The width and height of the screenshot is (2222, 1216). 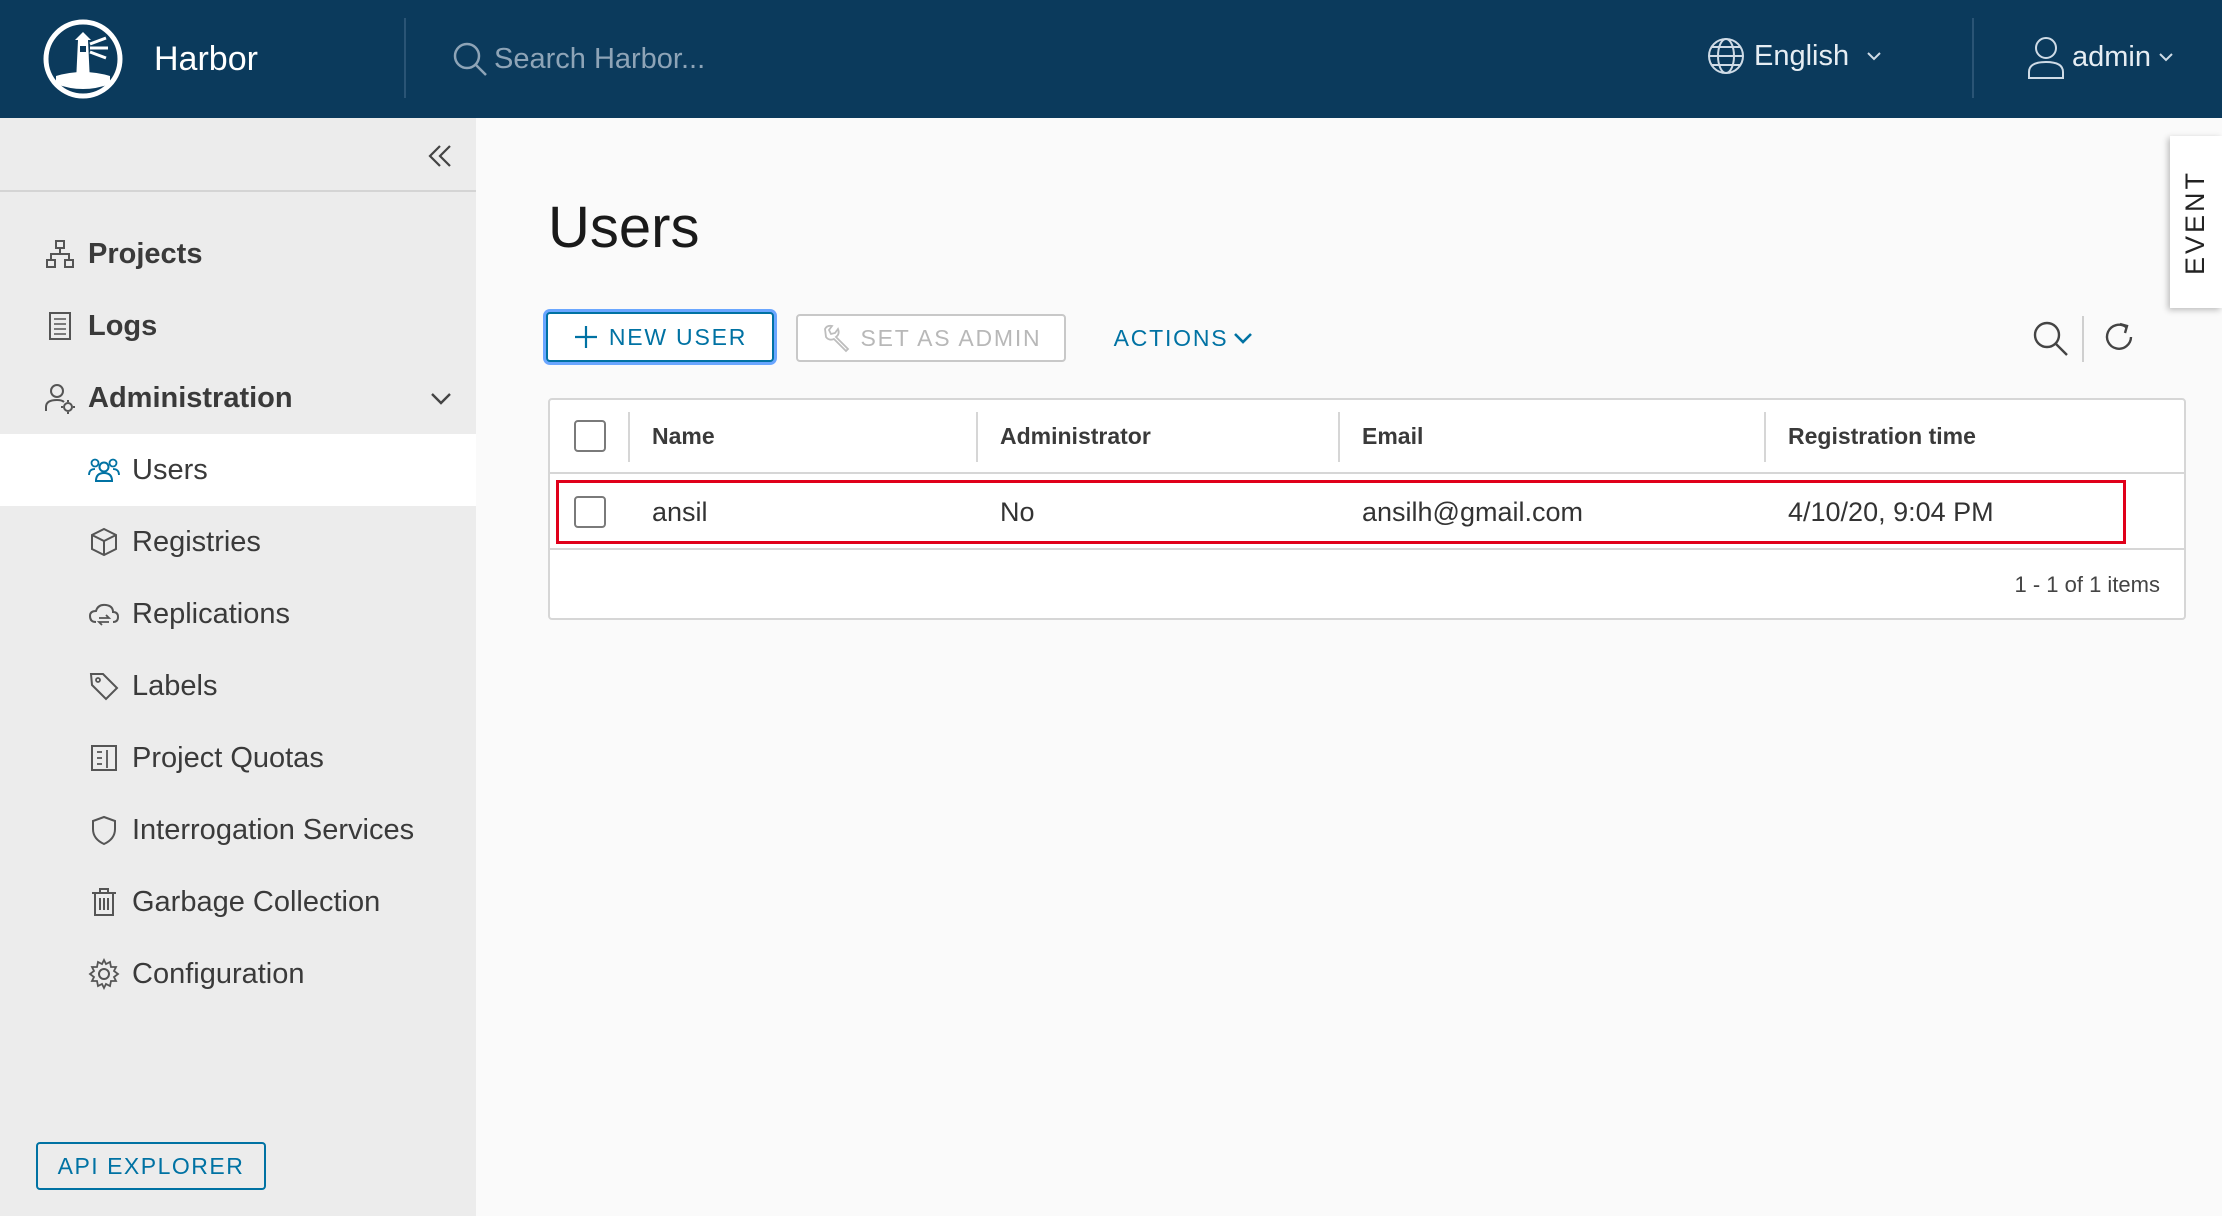 I want to click on sidebar-item-replications: Replications, so click(x=238, y=614).